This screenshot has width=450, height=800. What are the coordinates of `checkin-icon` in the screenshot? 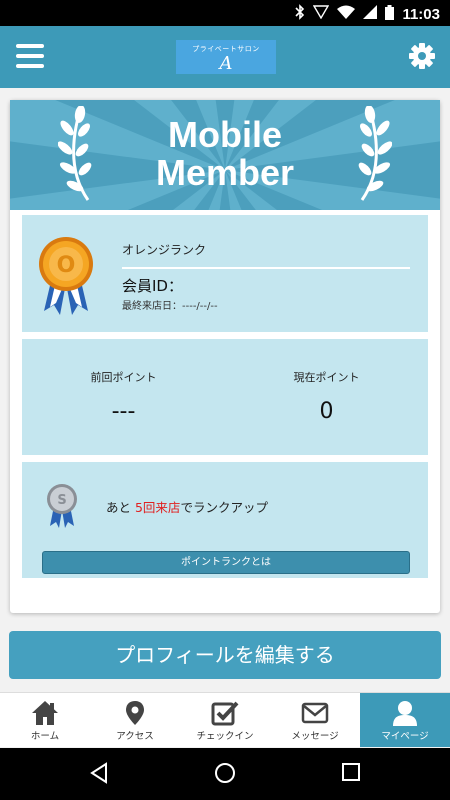 It's located at (225, 713).